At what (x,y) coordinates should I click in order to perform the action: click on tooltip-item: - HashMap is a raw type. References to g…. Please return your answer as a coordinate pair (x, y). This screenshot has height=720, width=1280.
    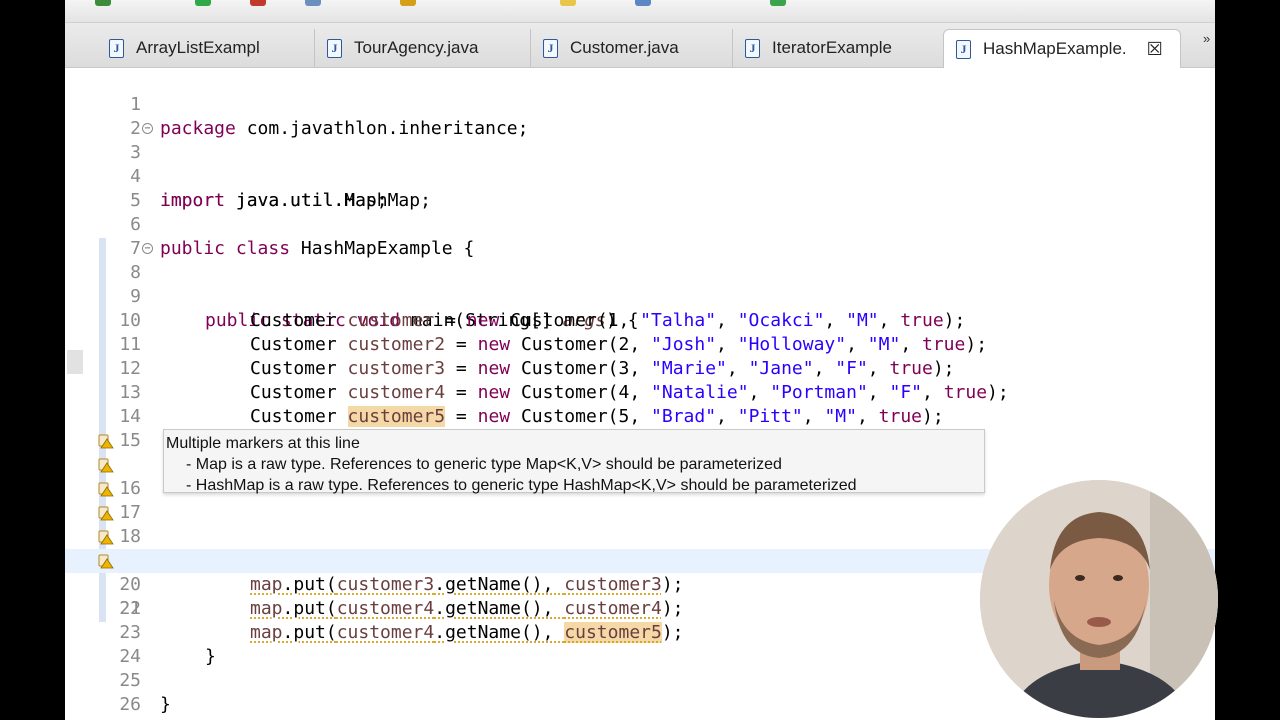
    Looking at the image, I should click on (521, 485).